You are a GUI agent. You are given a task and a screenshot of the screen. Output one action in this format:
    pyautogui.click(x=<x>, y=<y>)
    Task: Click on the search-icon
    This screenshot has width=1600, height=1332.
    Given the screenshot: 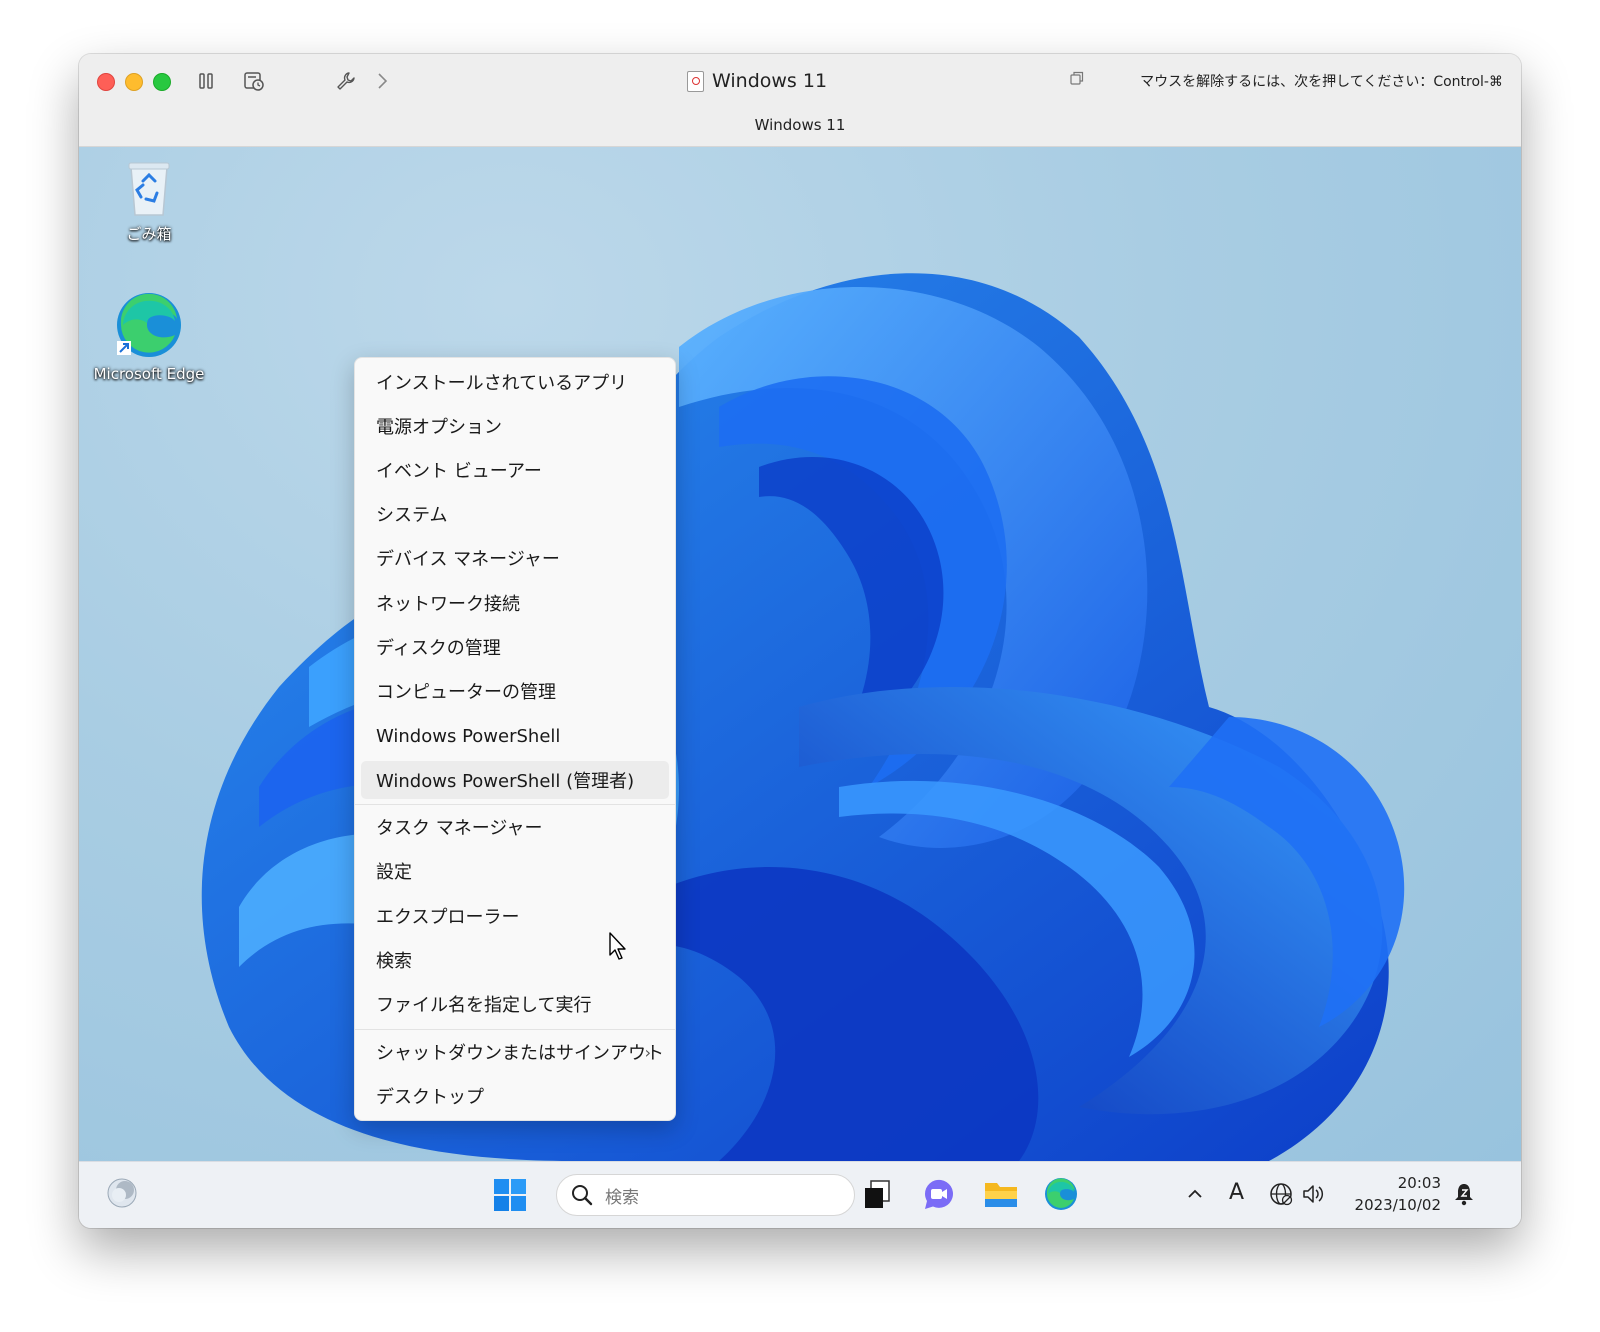 What is the action you would take?
    pyautogui.click(x=582, y=1195)
    